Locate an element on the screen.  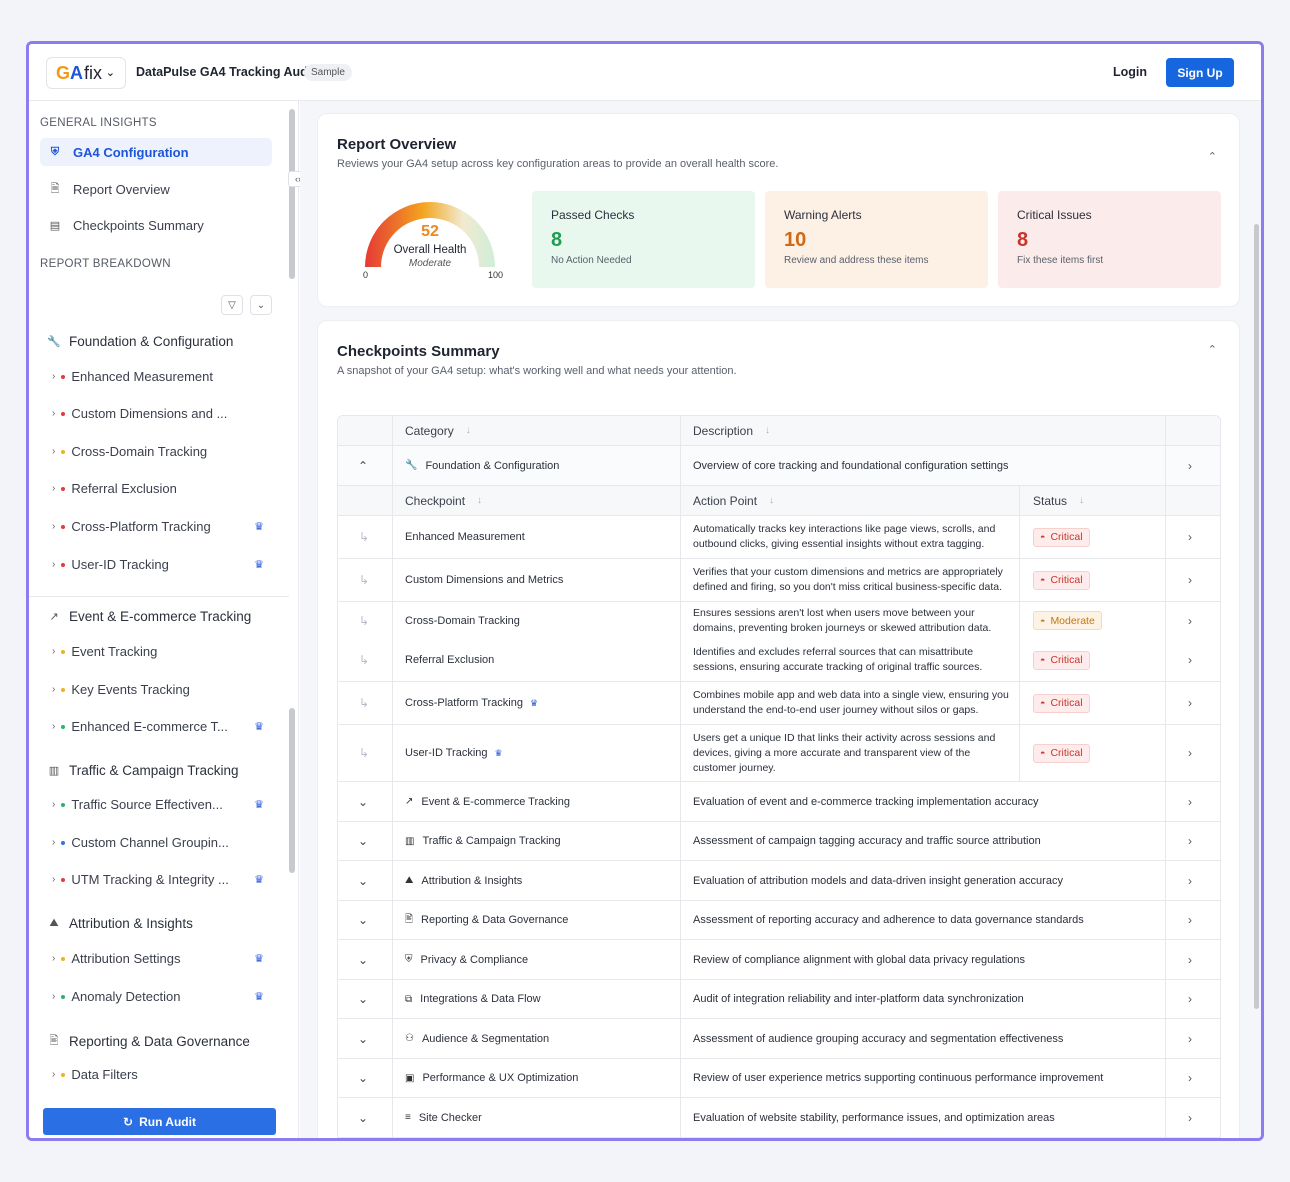
sidebar-sub-item: › UTM Tracking & Integrity ... ♛ is located at coordinates (162, 879).